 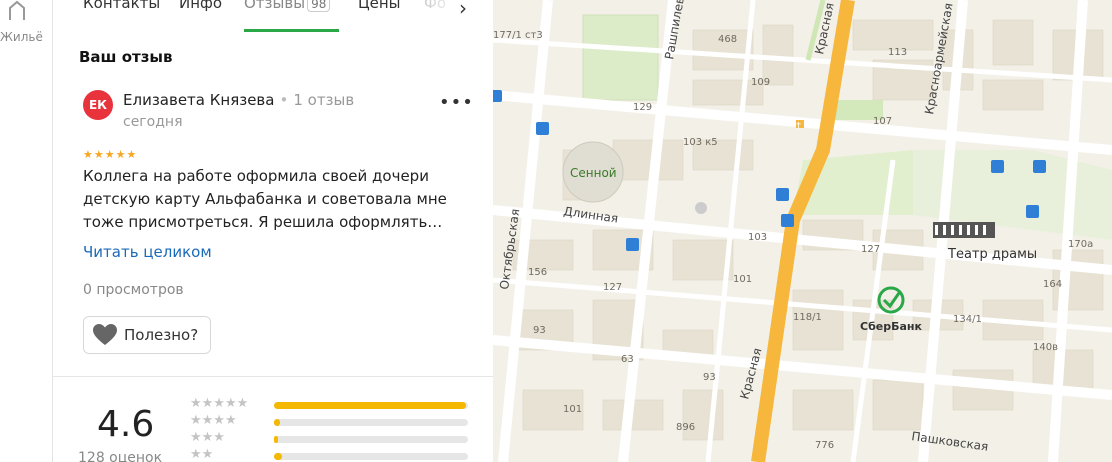 I want to click on svg-text: 129, so click(x=642, y=107).